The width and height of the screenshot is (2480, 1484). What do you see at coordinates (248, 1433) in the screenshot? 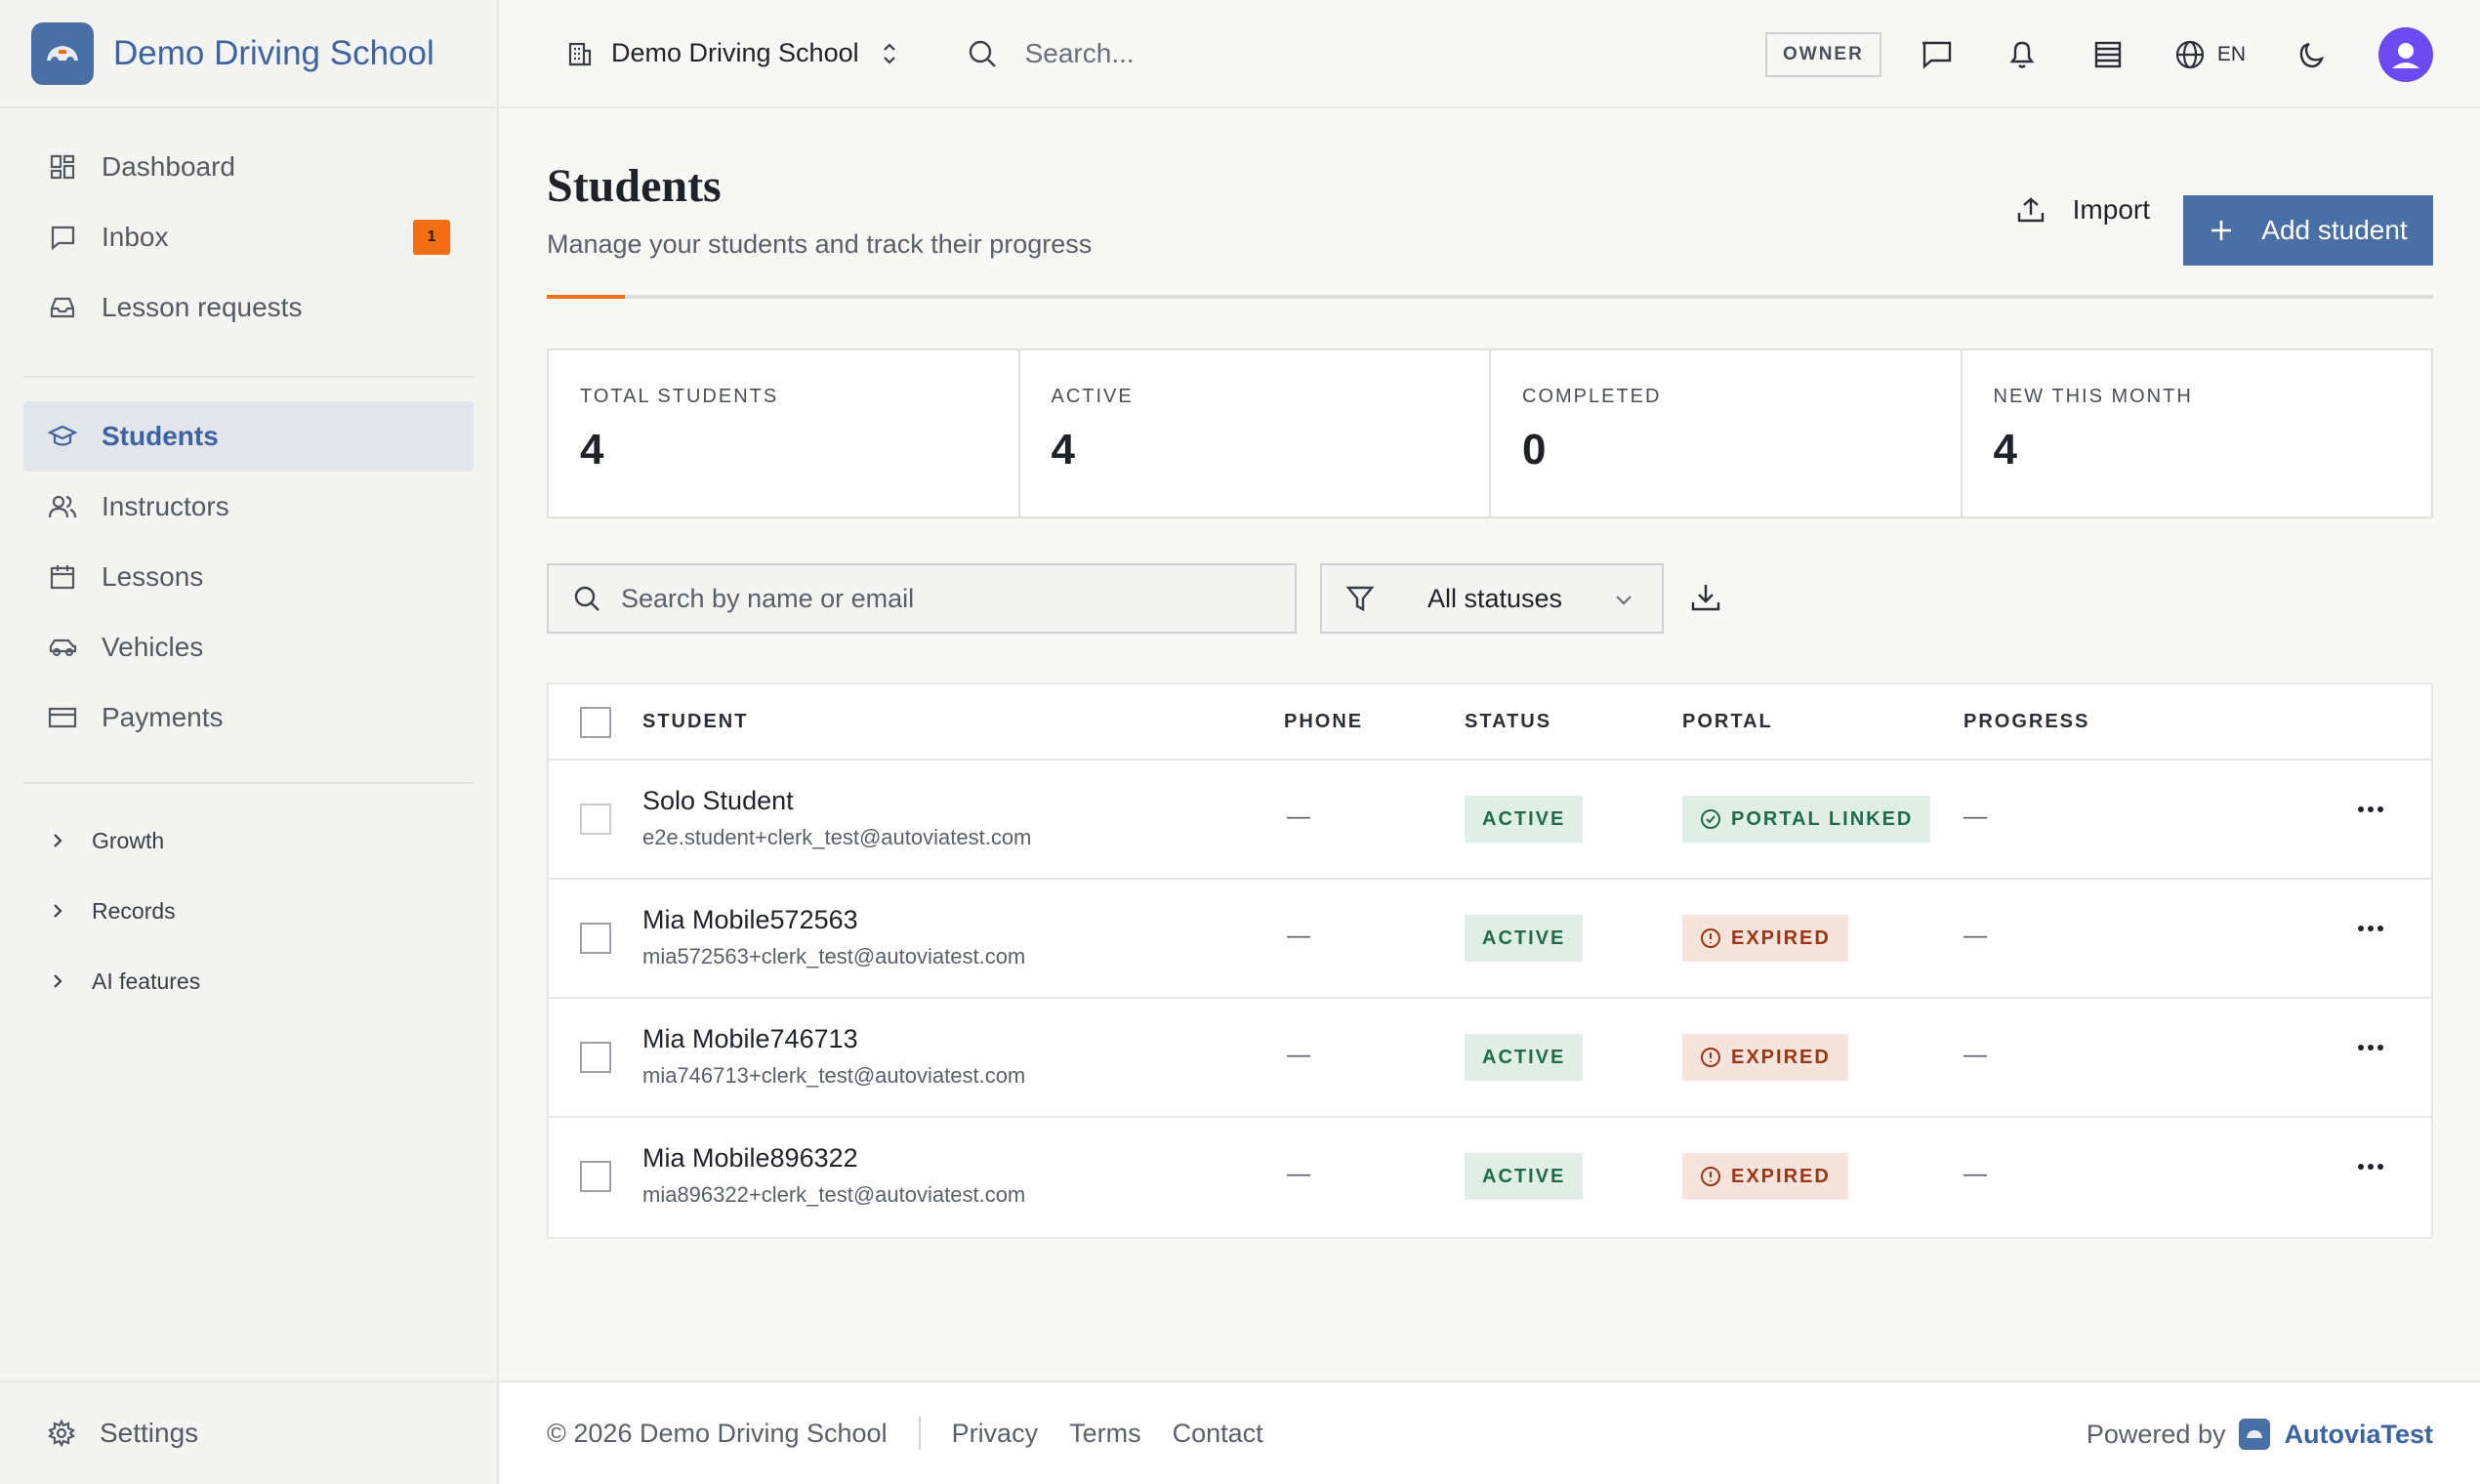
I see `sidebar-item-settings: Settings` at bounding box center [248, 1433].